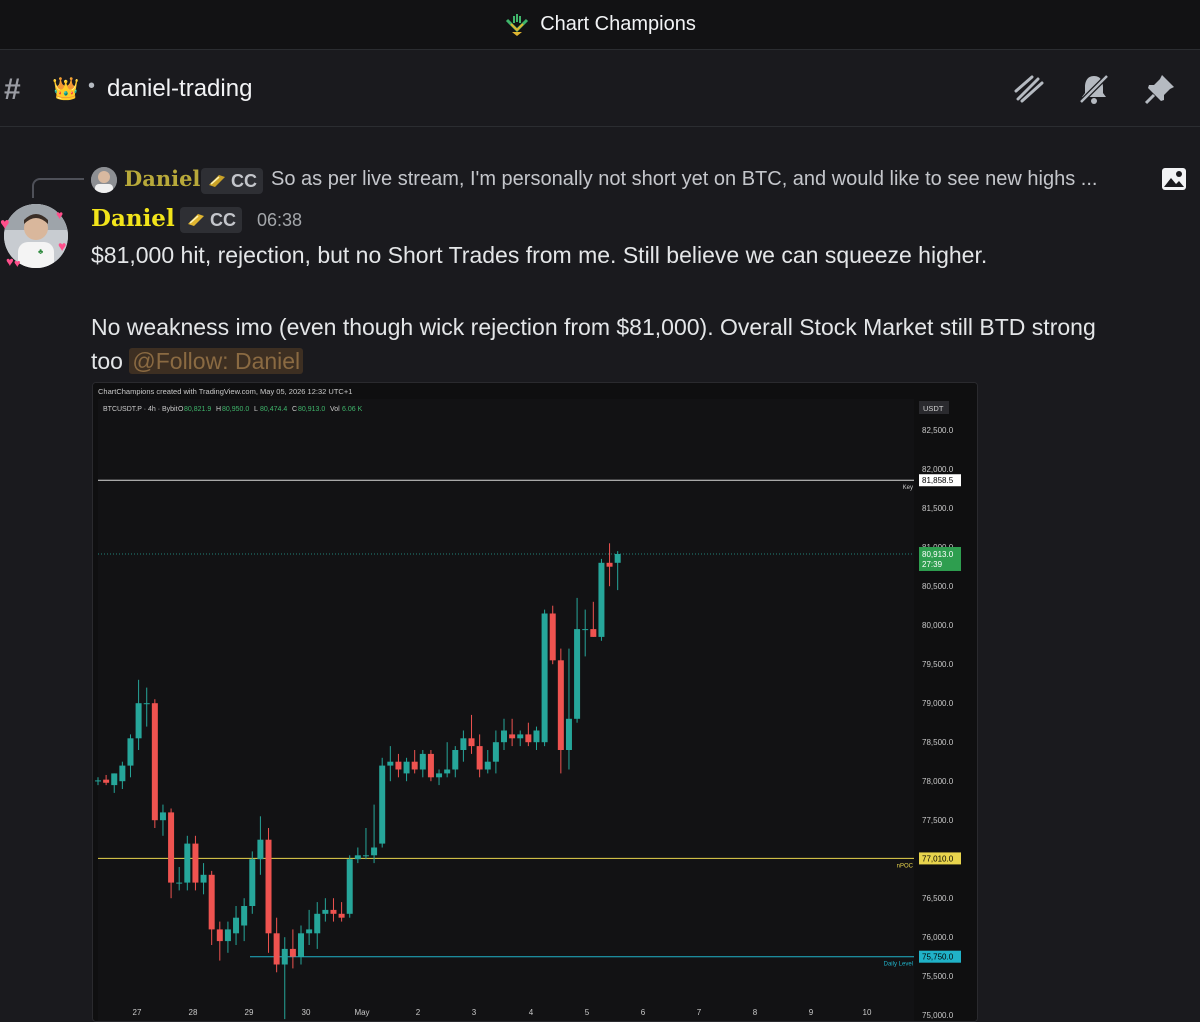 Image resolution: width=1200 pixels, height=1022 pixels. Describe the element at coordinates (140, 409) in the screenshot. I see `symbol-label: BTCUSDT.P · 4h · Bybit` at that location.